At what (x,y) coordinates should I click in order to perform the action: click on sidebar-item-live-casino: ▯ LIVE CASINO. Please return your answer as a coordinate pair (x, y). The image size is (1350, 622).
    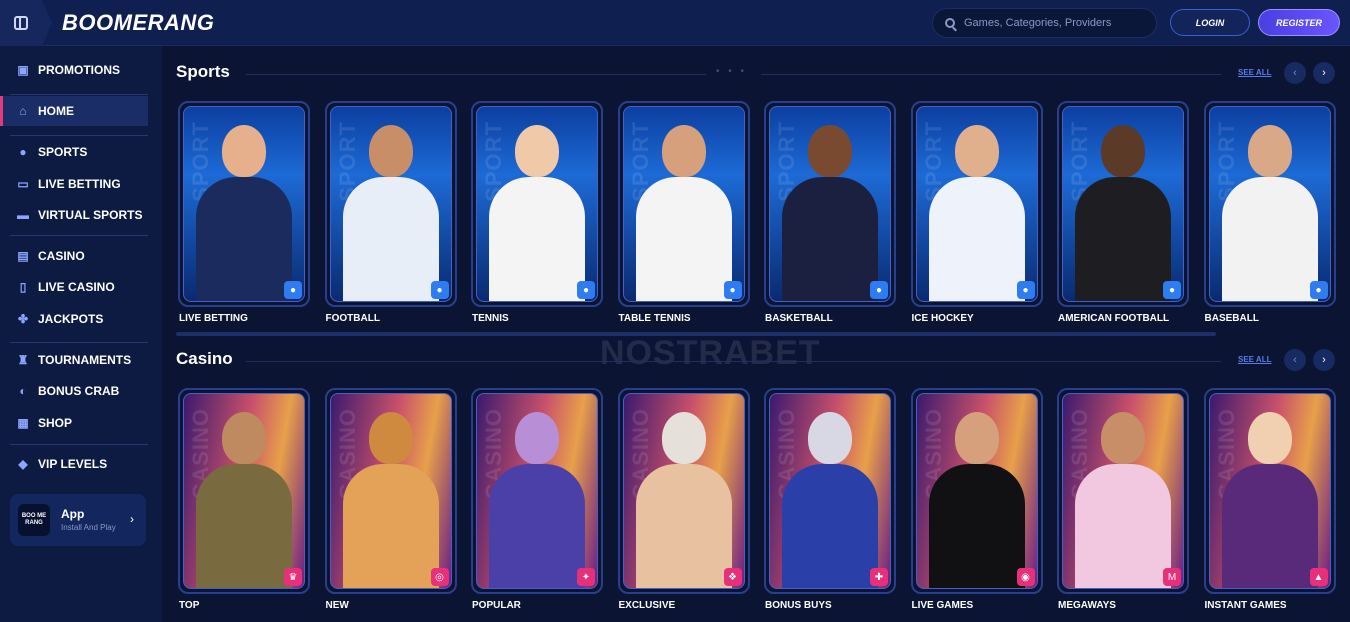
    Looking at the image, I should click on (74, 287).